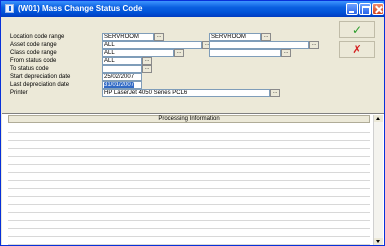  I want to click on from-status-code-field: ALL, so click(122, 61).